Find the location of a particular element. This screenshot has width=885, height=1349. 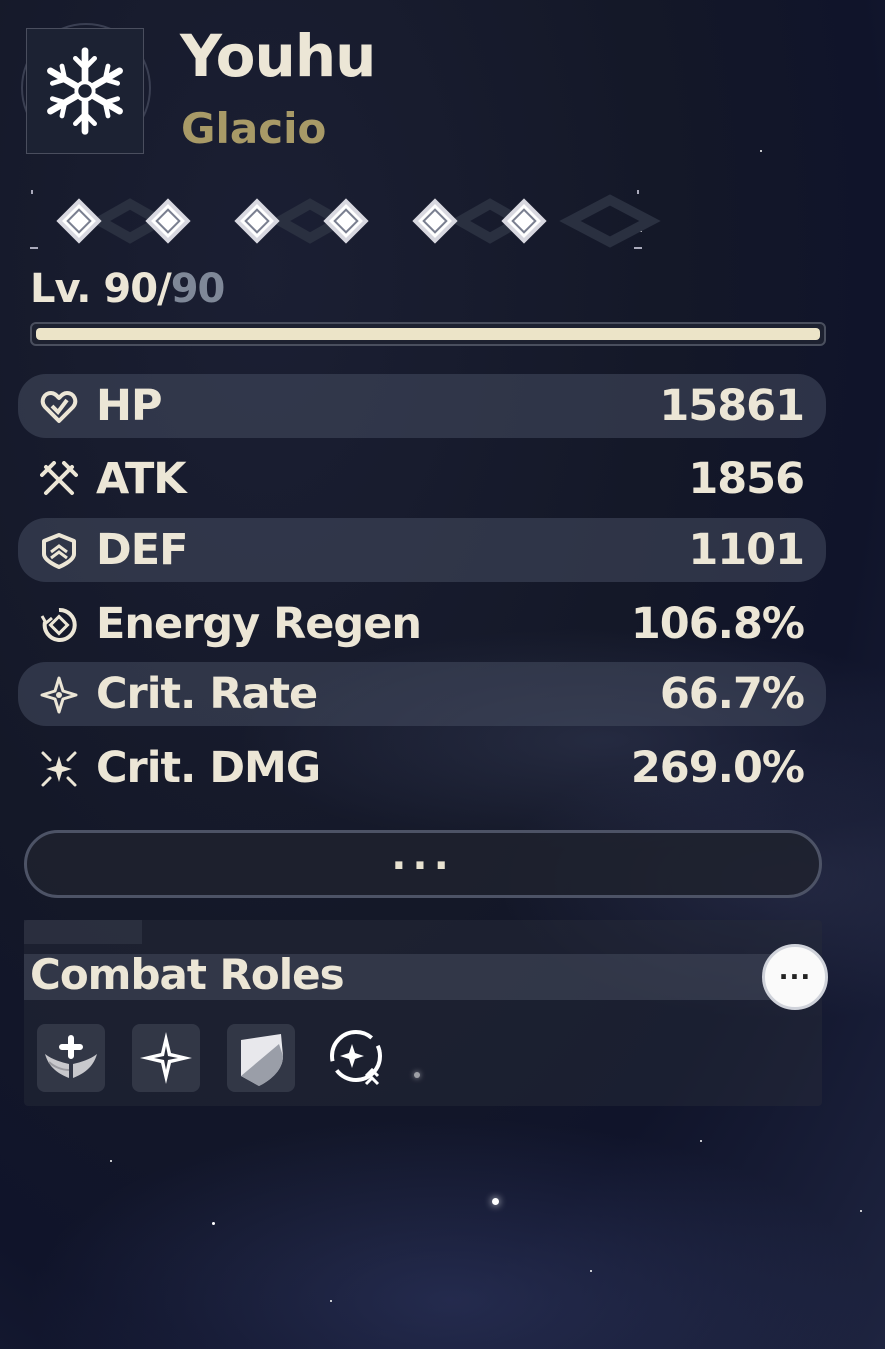

shield-icon is located at coordinates (262, 1060).